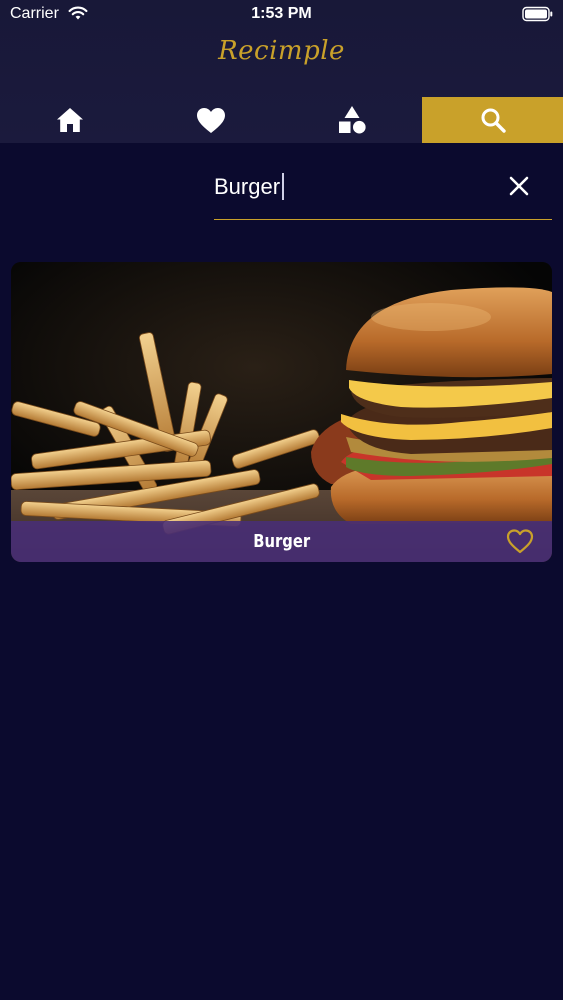 The height and width of the screenshot is (1000, 563). What do you see at coordinates (281, 51) in the screenshot?
I see `app-title: Recimple` at bounding box center [281, 51].